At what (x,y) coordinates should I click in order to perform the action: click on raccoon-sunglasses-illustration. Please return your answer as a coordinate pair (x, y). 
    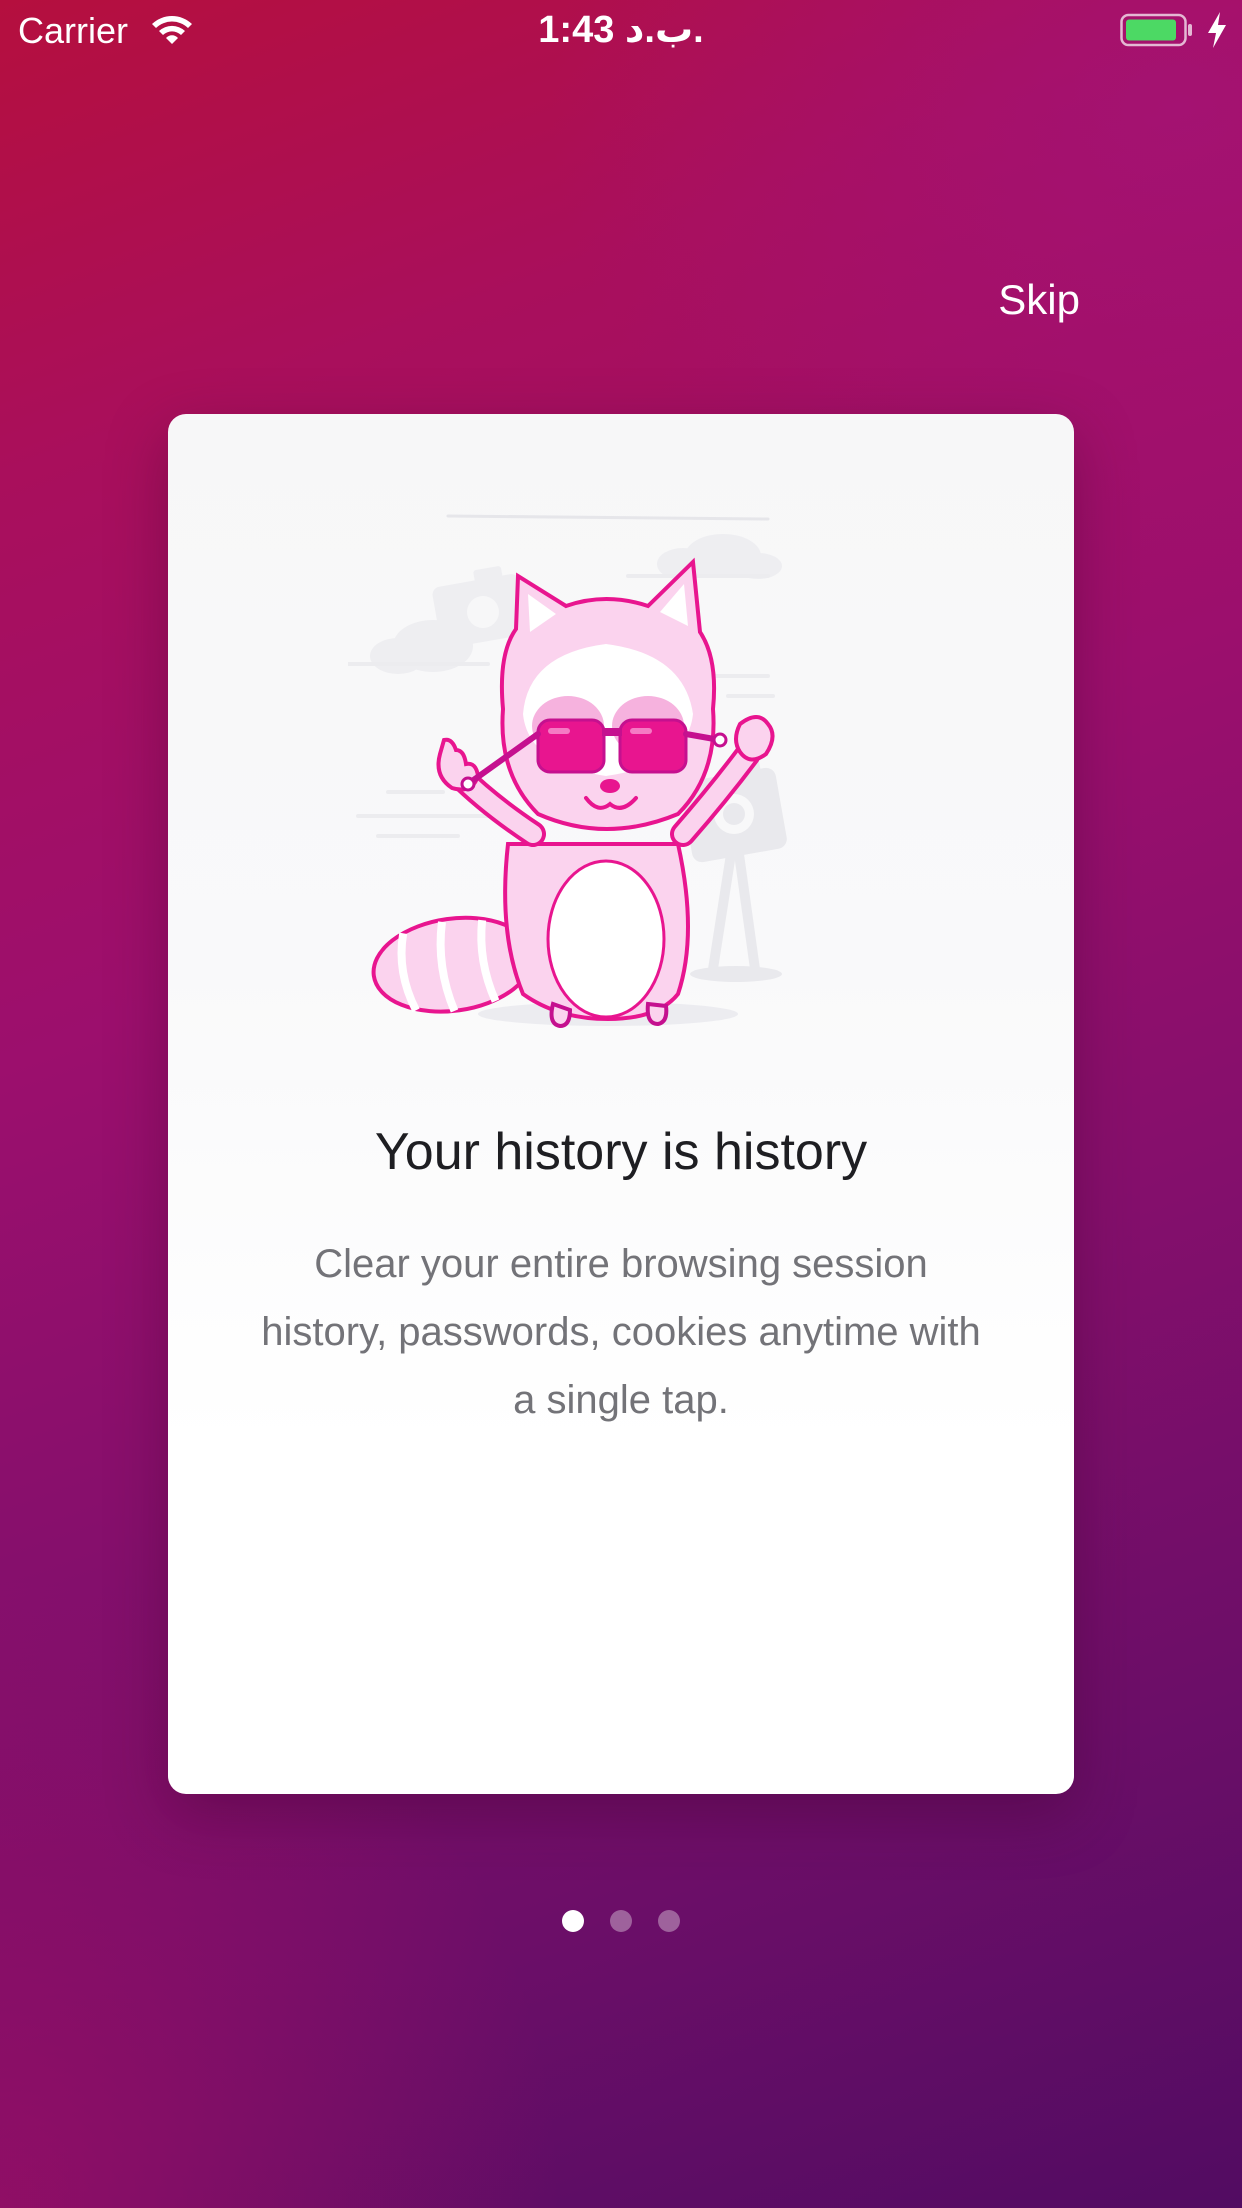
    Looking at the image, I should click on (567, 771).